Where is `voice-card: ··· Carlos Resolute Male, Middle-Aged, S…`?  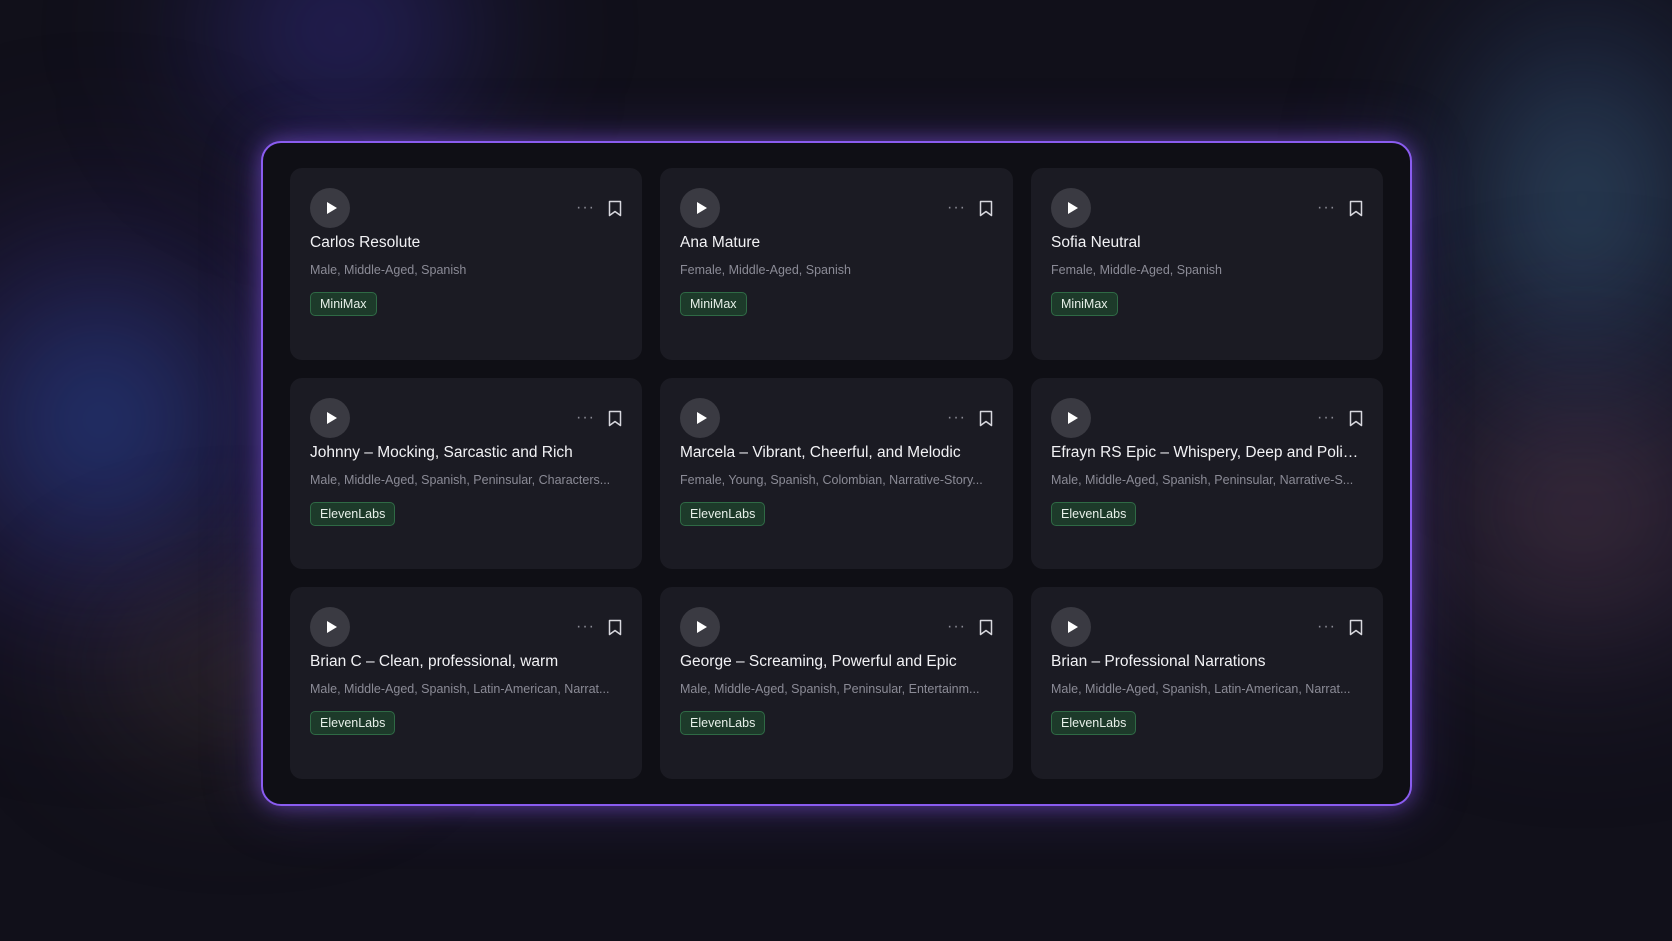
voice-card: ··· Carlos Resolute Male, Middle-Aged, S… is located at coordinates (466, 264).